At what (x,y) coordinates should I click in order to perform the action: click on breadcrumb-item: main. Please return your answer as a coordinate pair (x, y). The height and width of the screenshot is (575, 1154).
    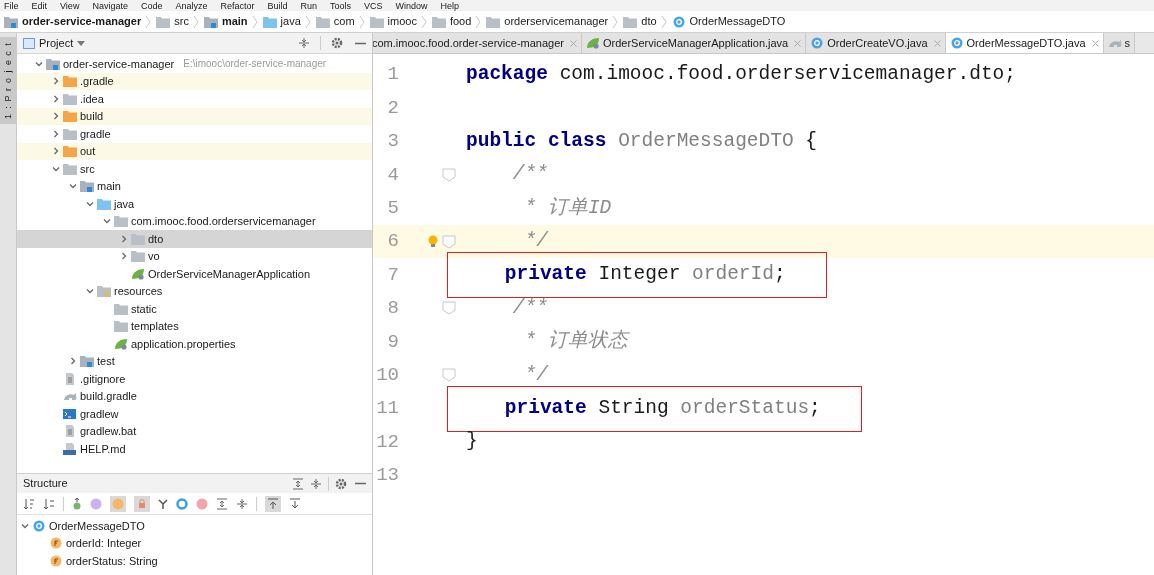
    Looking at the image, I should click on (227, 21).